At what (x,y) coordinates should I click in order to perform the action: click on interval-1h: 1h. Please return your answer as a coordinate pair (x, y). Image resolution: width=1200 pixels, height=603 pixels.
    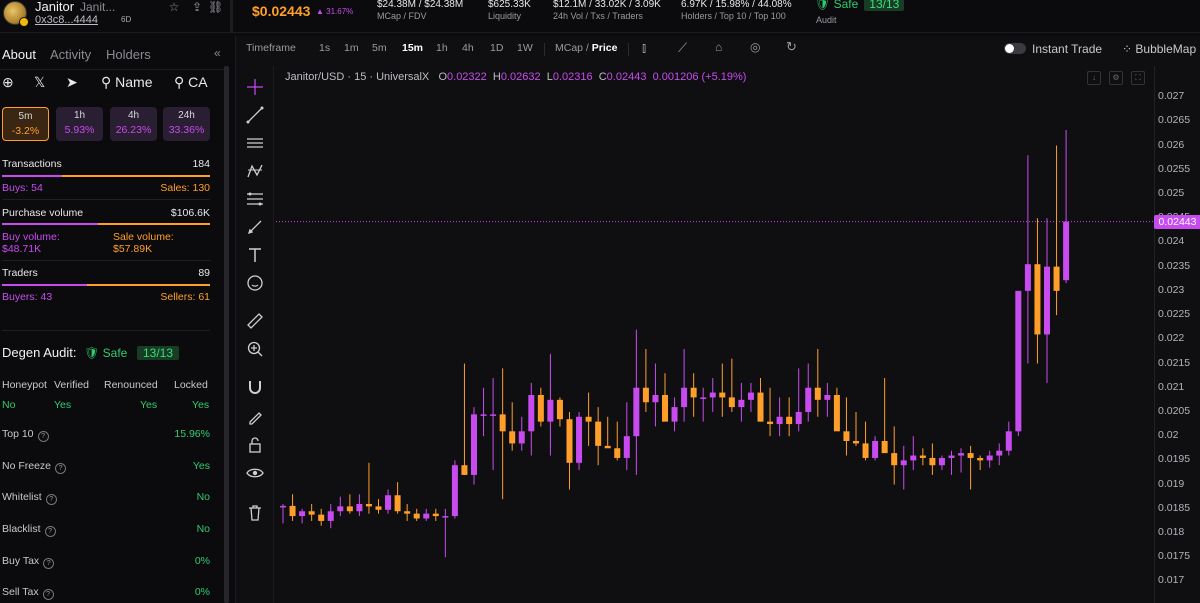
    Looking at the image, I should click on (442, 48).